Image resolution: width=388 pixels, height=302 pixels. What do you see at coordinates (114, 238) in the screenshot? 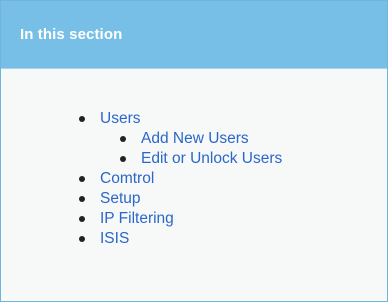
I see `toc-link-isis: ISIS` at bounding box center [114, 238].